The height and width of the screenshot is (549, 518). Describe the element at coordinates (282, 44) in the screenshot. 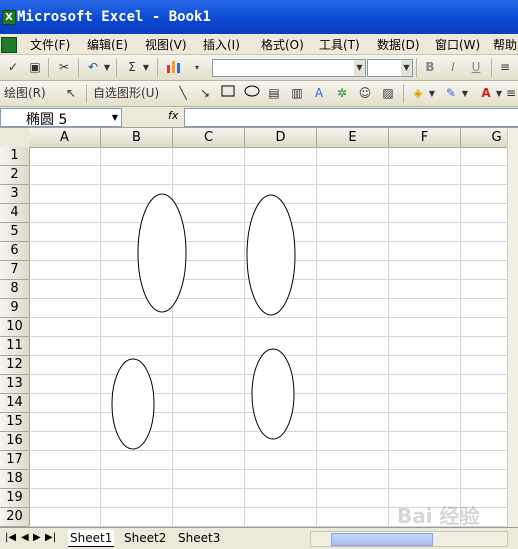

I see `menu-format: 格式(O)` at that location.